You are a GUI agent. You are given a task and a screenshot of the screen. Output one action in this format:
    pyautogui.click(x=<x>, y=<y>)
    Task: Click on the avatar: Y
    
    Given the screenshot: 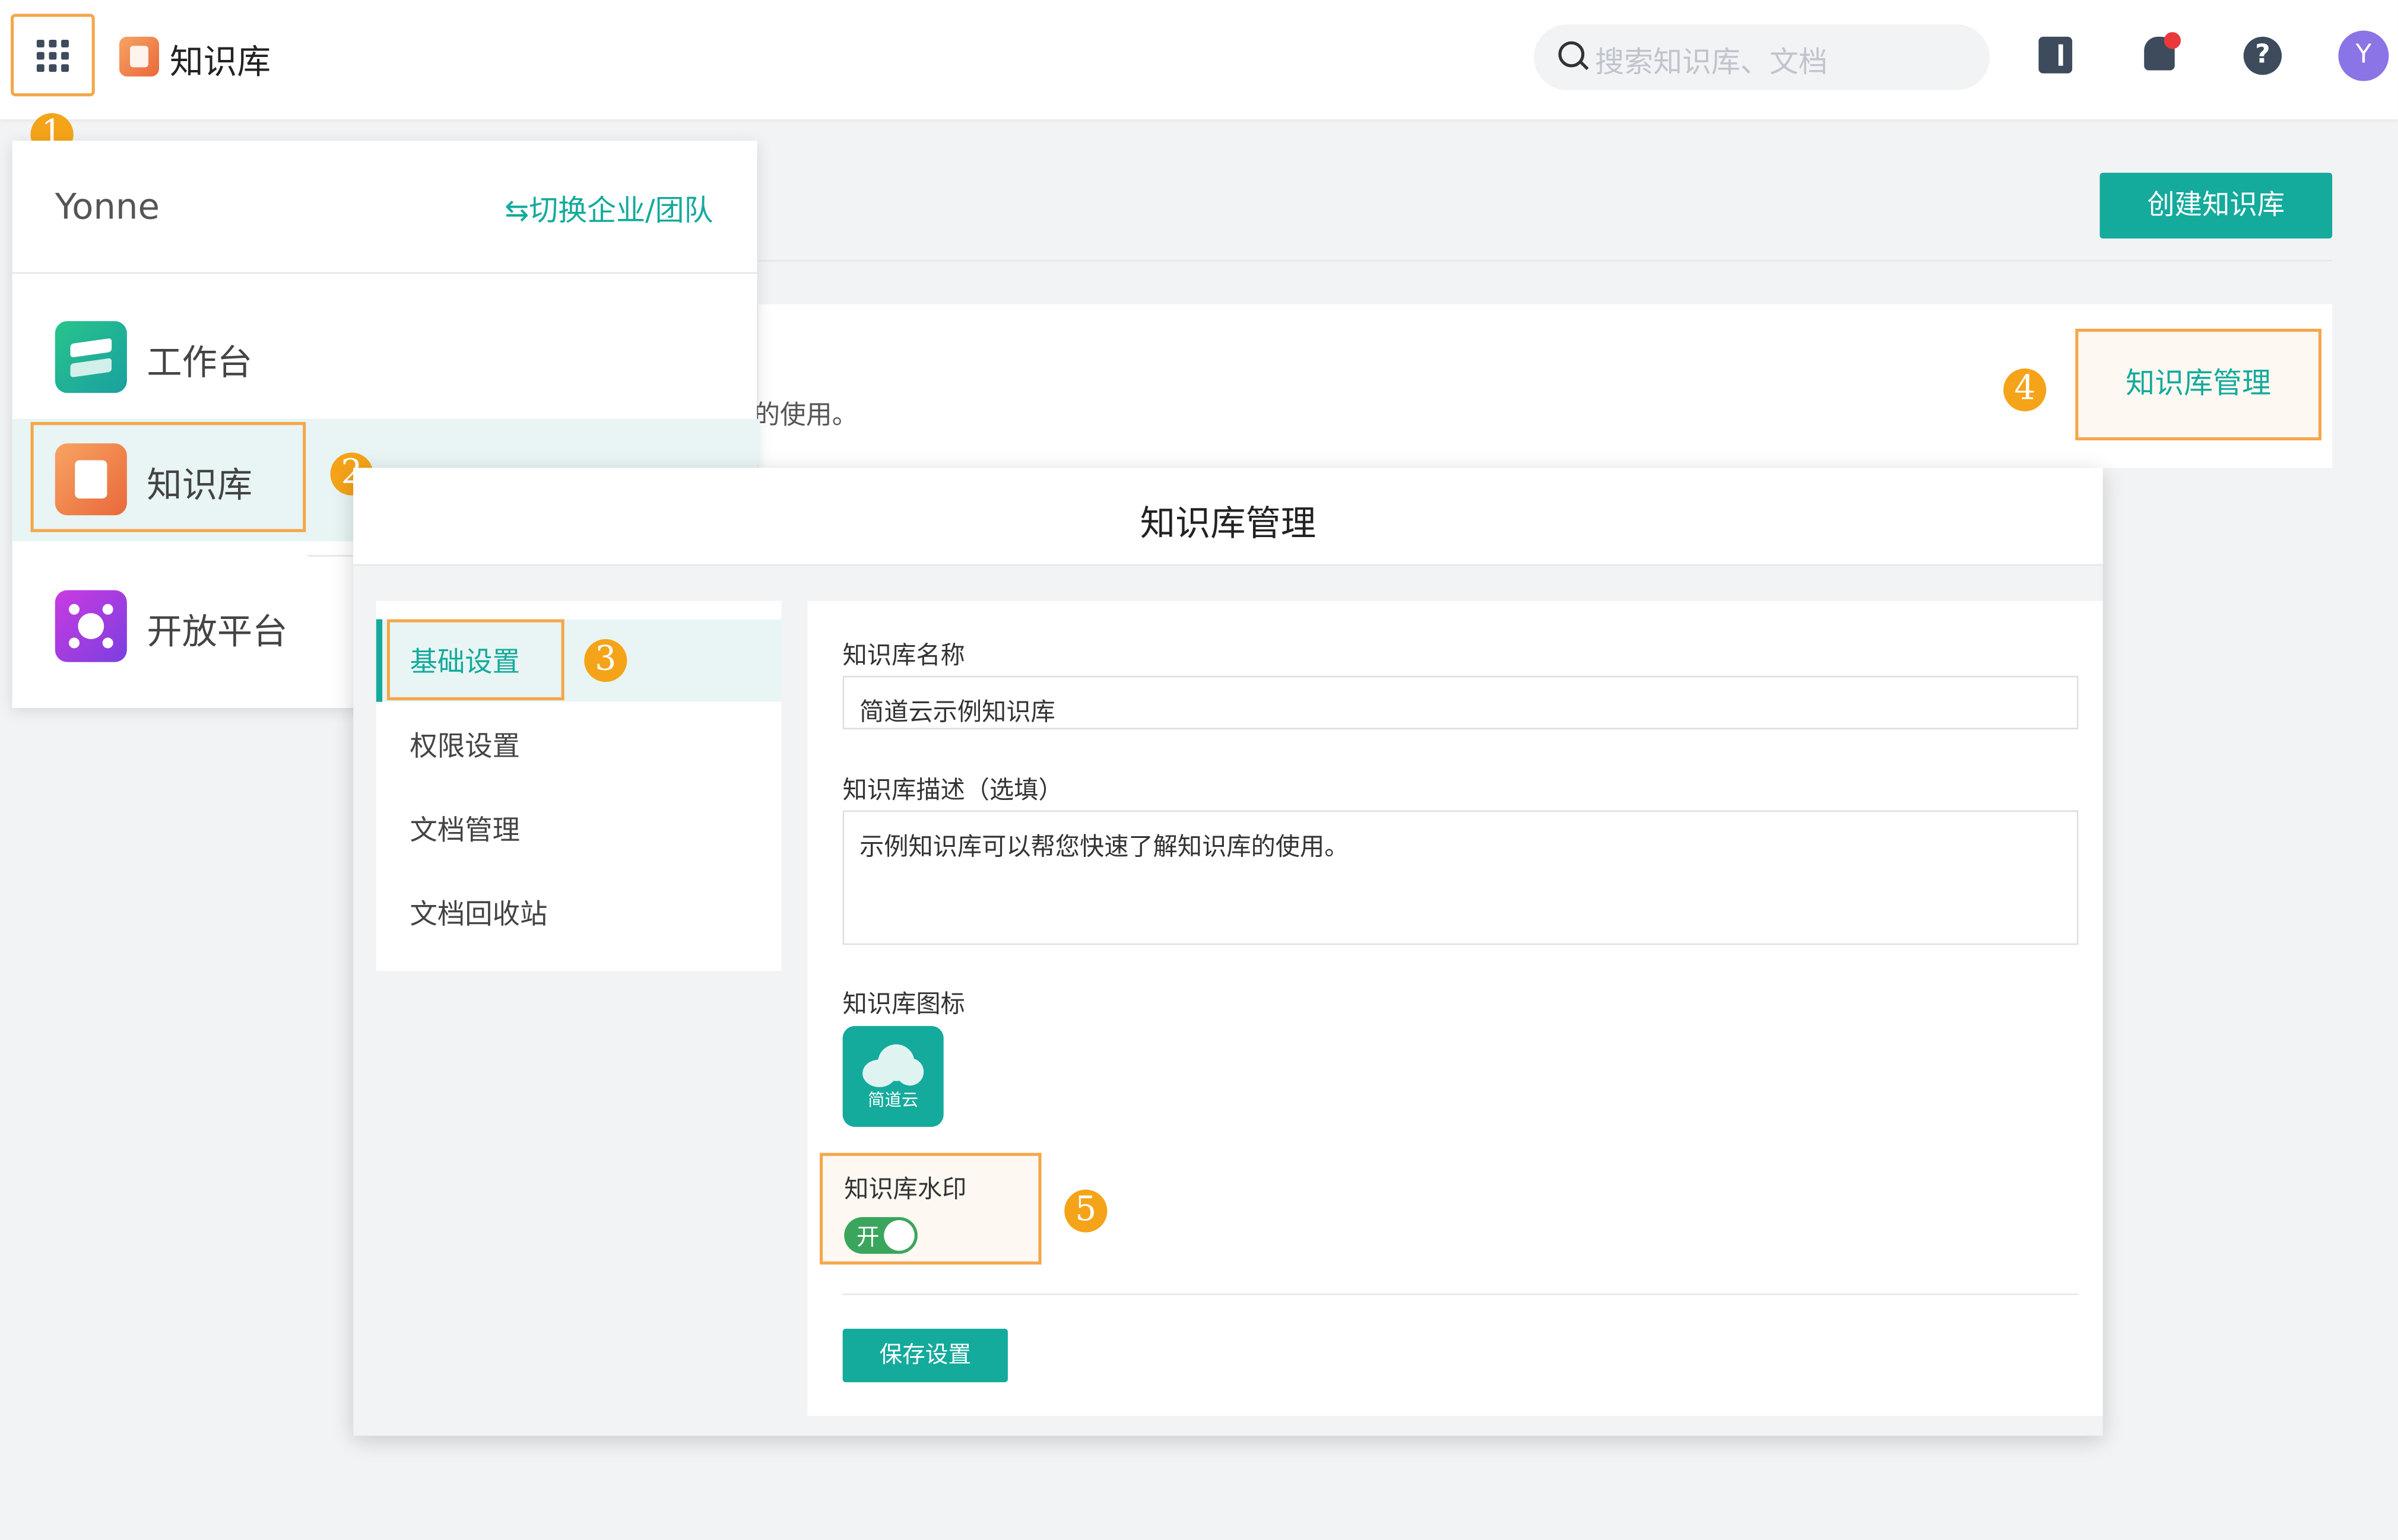 What is the action you would take?
    pyautogui.click(x=2363, y=55)
    